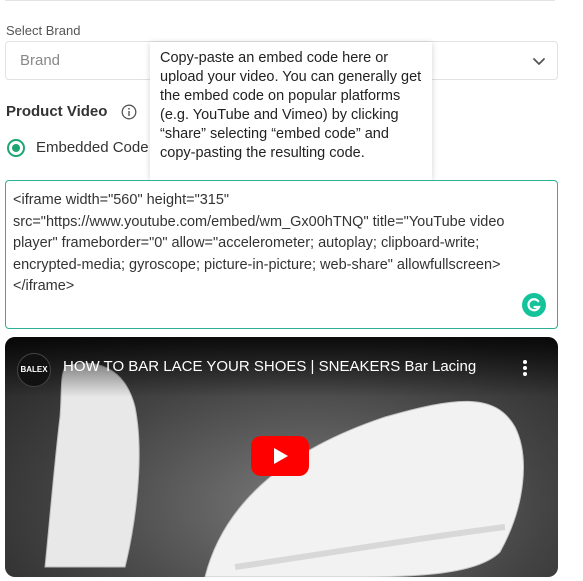  Describe the element at coordinates (534, 305) in the screenshot. I see `grammarly-icon` at that location.